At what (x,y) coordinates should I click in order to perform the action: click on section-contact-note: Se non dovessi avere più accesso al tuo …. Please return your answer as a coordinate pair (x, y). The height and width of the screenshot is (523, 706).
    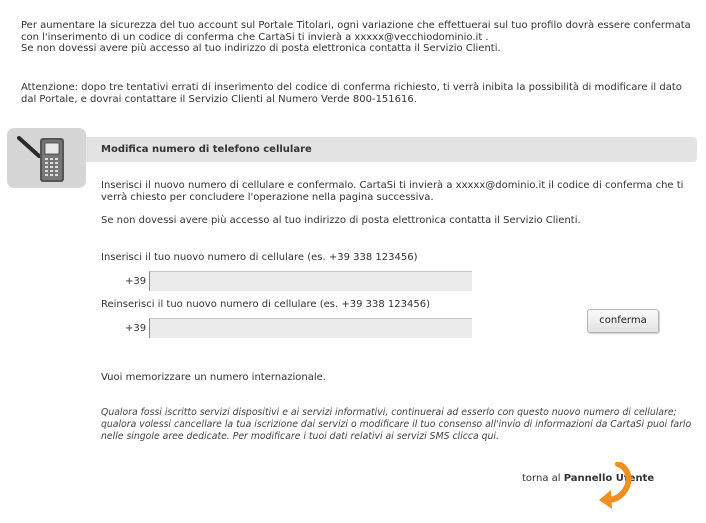
    Looking at the image, I should click on (341, 220).